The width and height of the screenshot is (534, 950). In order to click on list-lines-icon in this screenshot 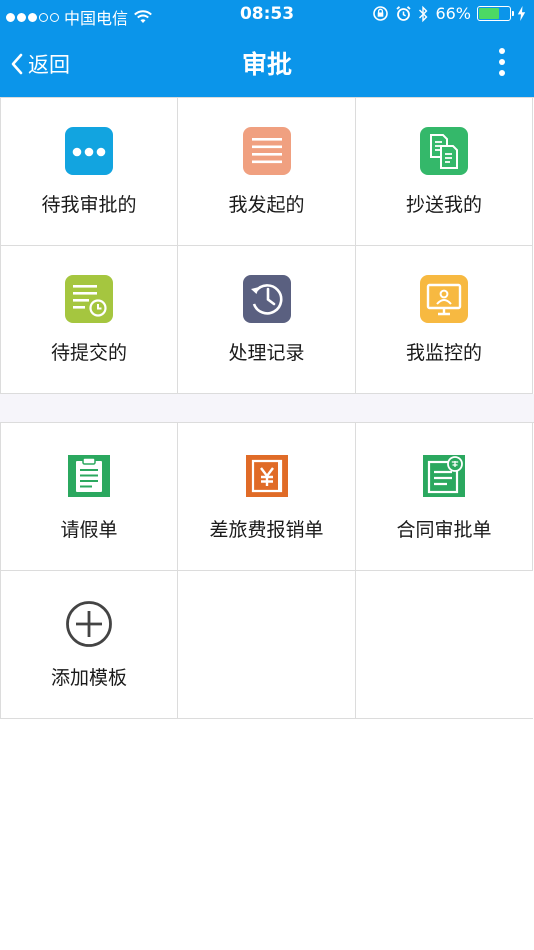, I will do `click(266, 151)`.